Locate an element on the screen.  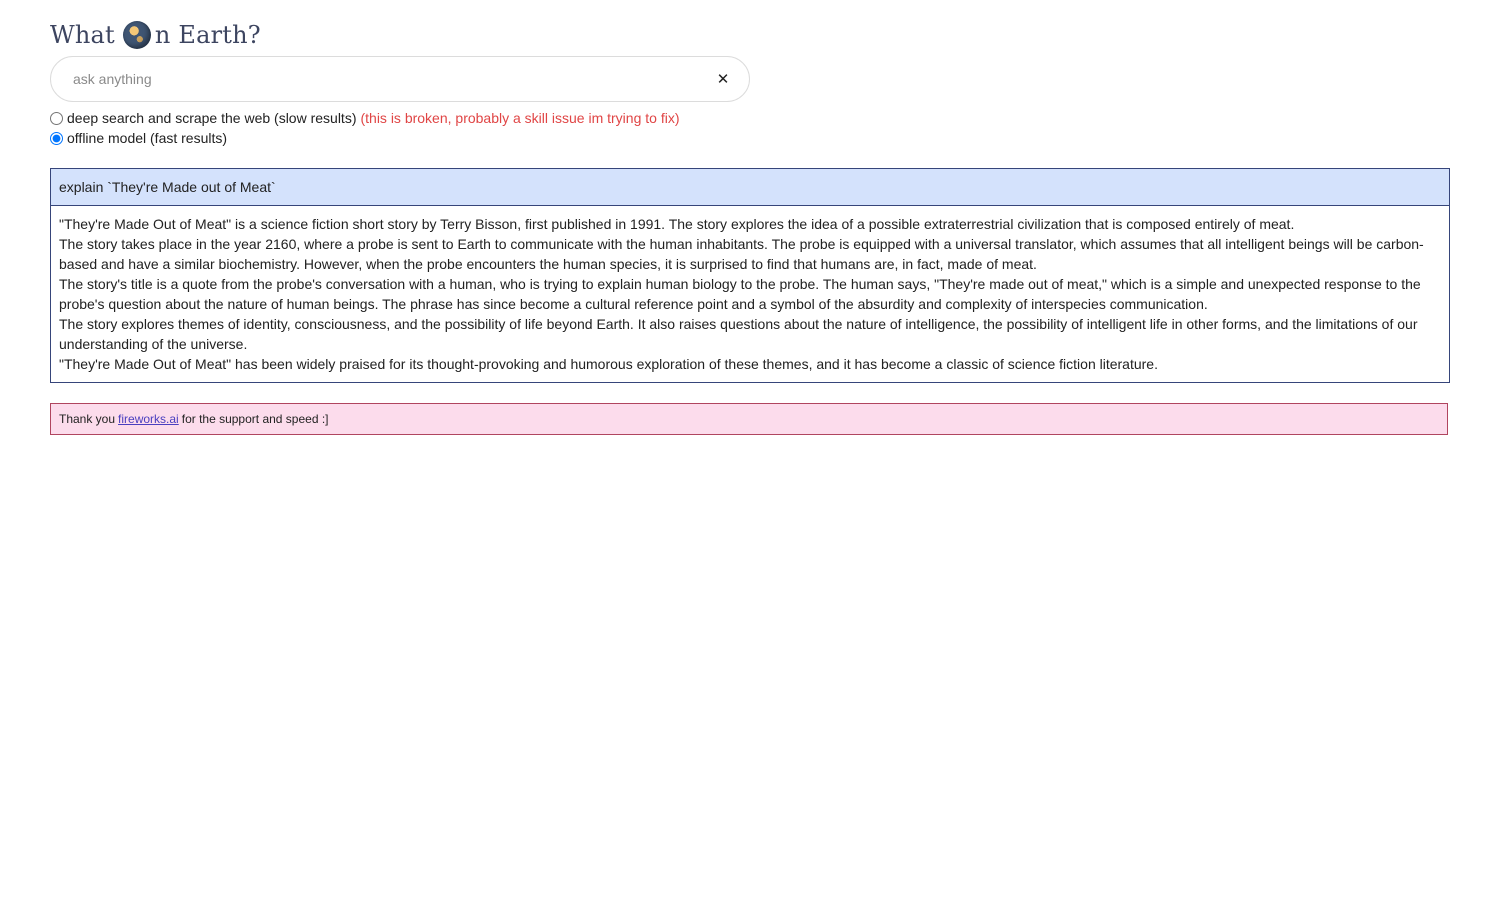
fireworks-link: fireworks.ai is located at coordinates (148, 419).